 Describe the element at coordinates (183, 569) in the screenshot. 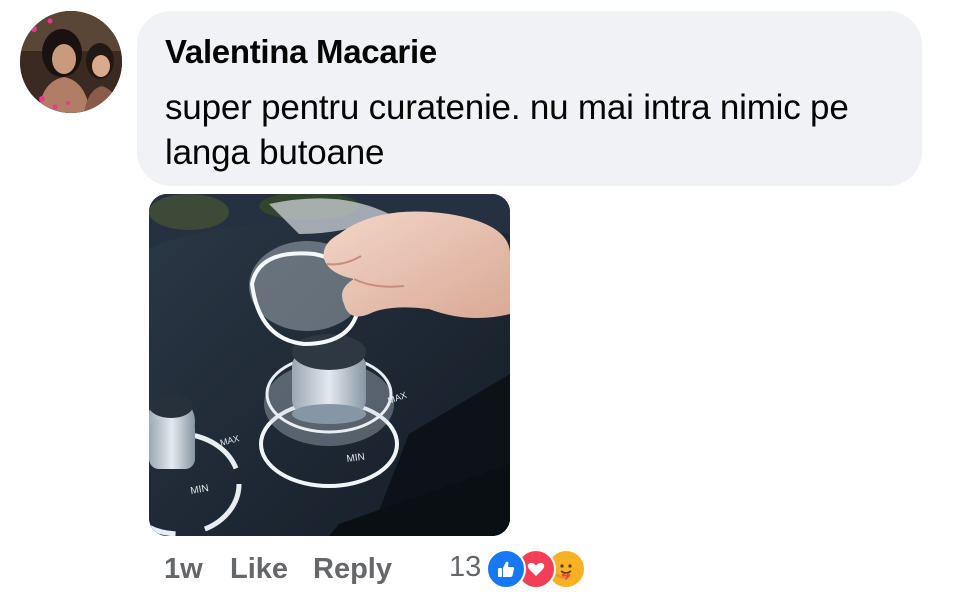

I see `comment-timestamp: 1w` at that location.